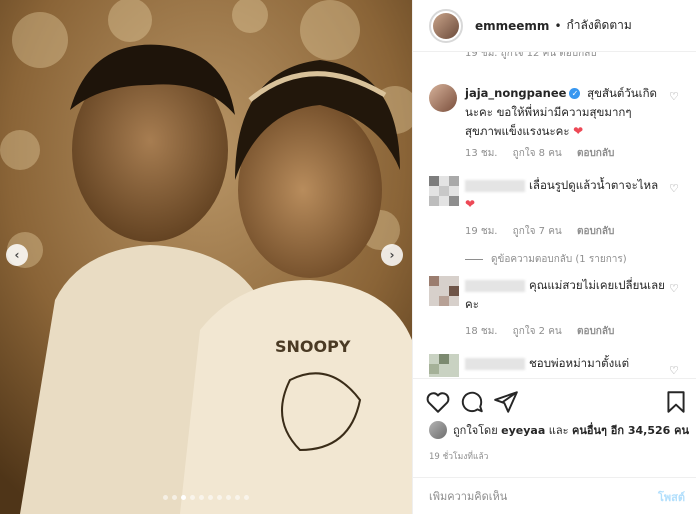  I want to click on post-timestamp: 19 ชั่วโมงที่แล้ว, so click(458, 456).